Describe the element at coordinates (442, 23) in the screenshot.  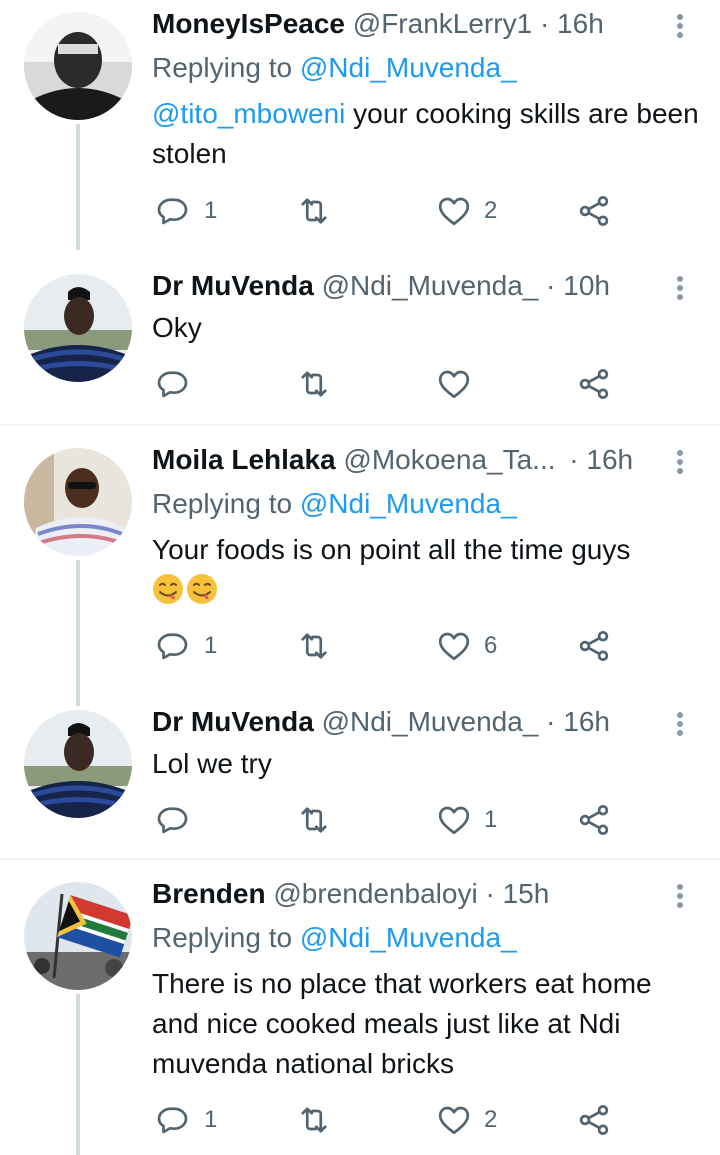
I see `user-handle: @FrankLerry1` at that location.